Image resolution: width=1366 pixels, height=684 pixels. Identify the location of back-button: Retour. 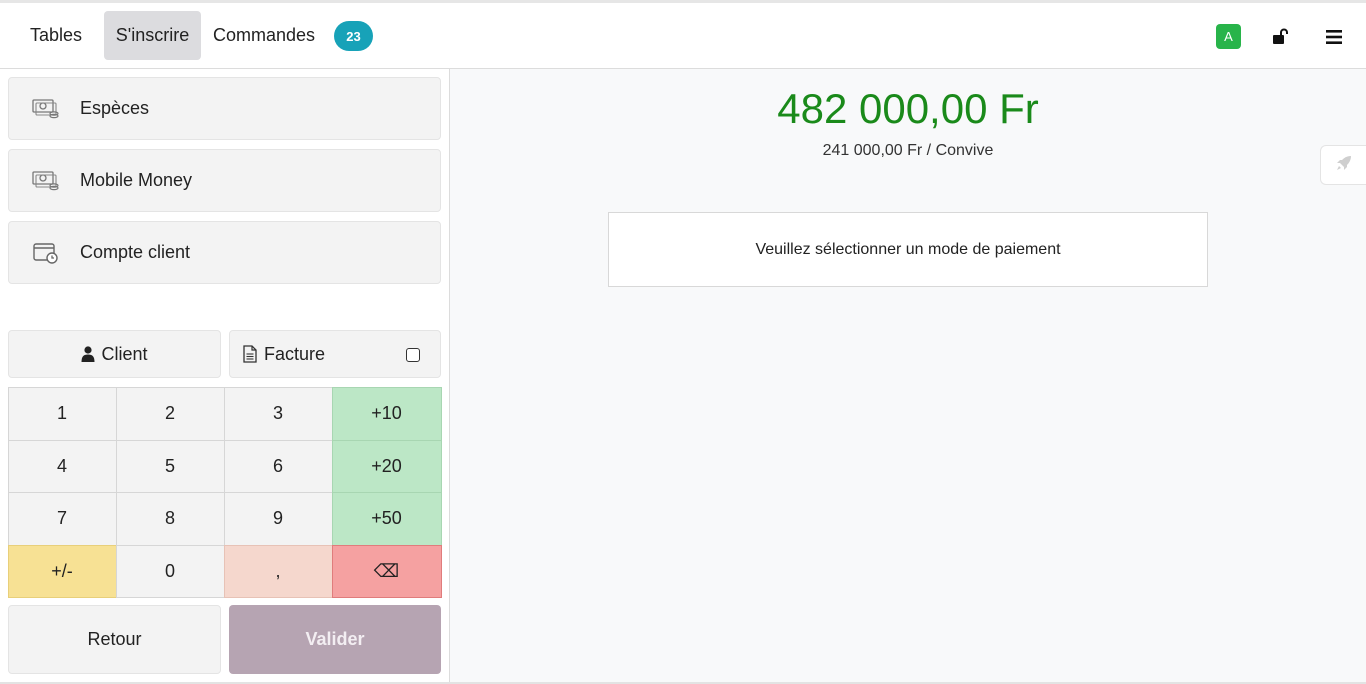
(114, 639).